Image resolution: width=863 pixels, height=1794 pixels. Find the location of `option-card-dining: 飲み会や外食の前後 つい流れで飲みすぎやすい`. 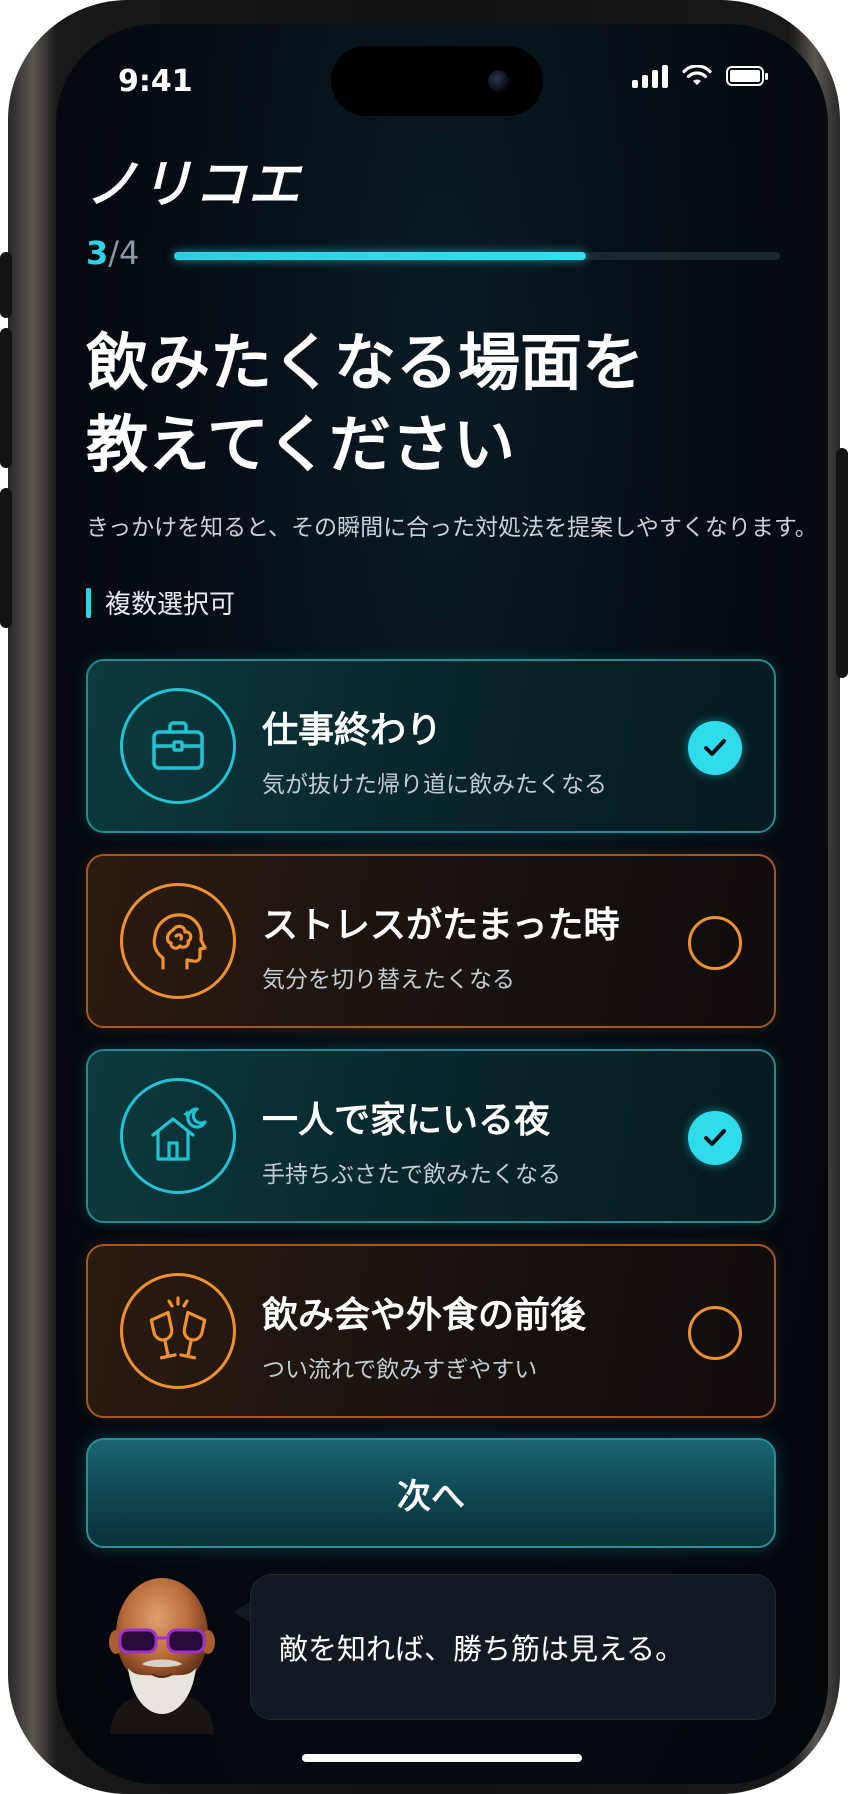

option-card-dining: 飲み会や外食の前後 つい流れで飲みすぎやすい is located at coordinates (431, 1331).